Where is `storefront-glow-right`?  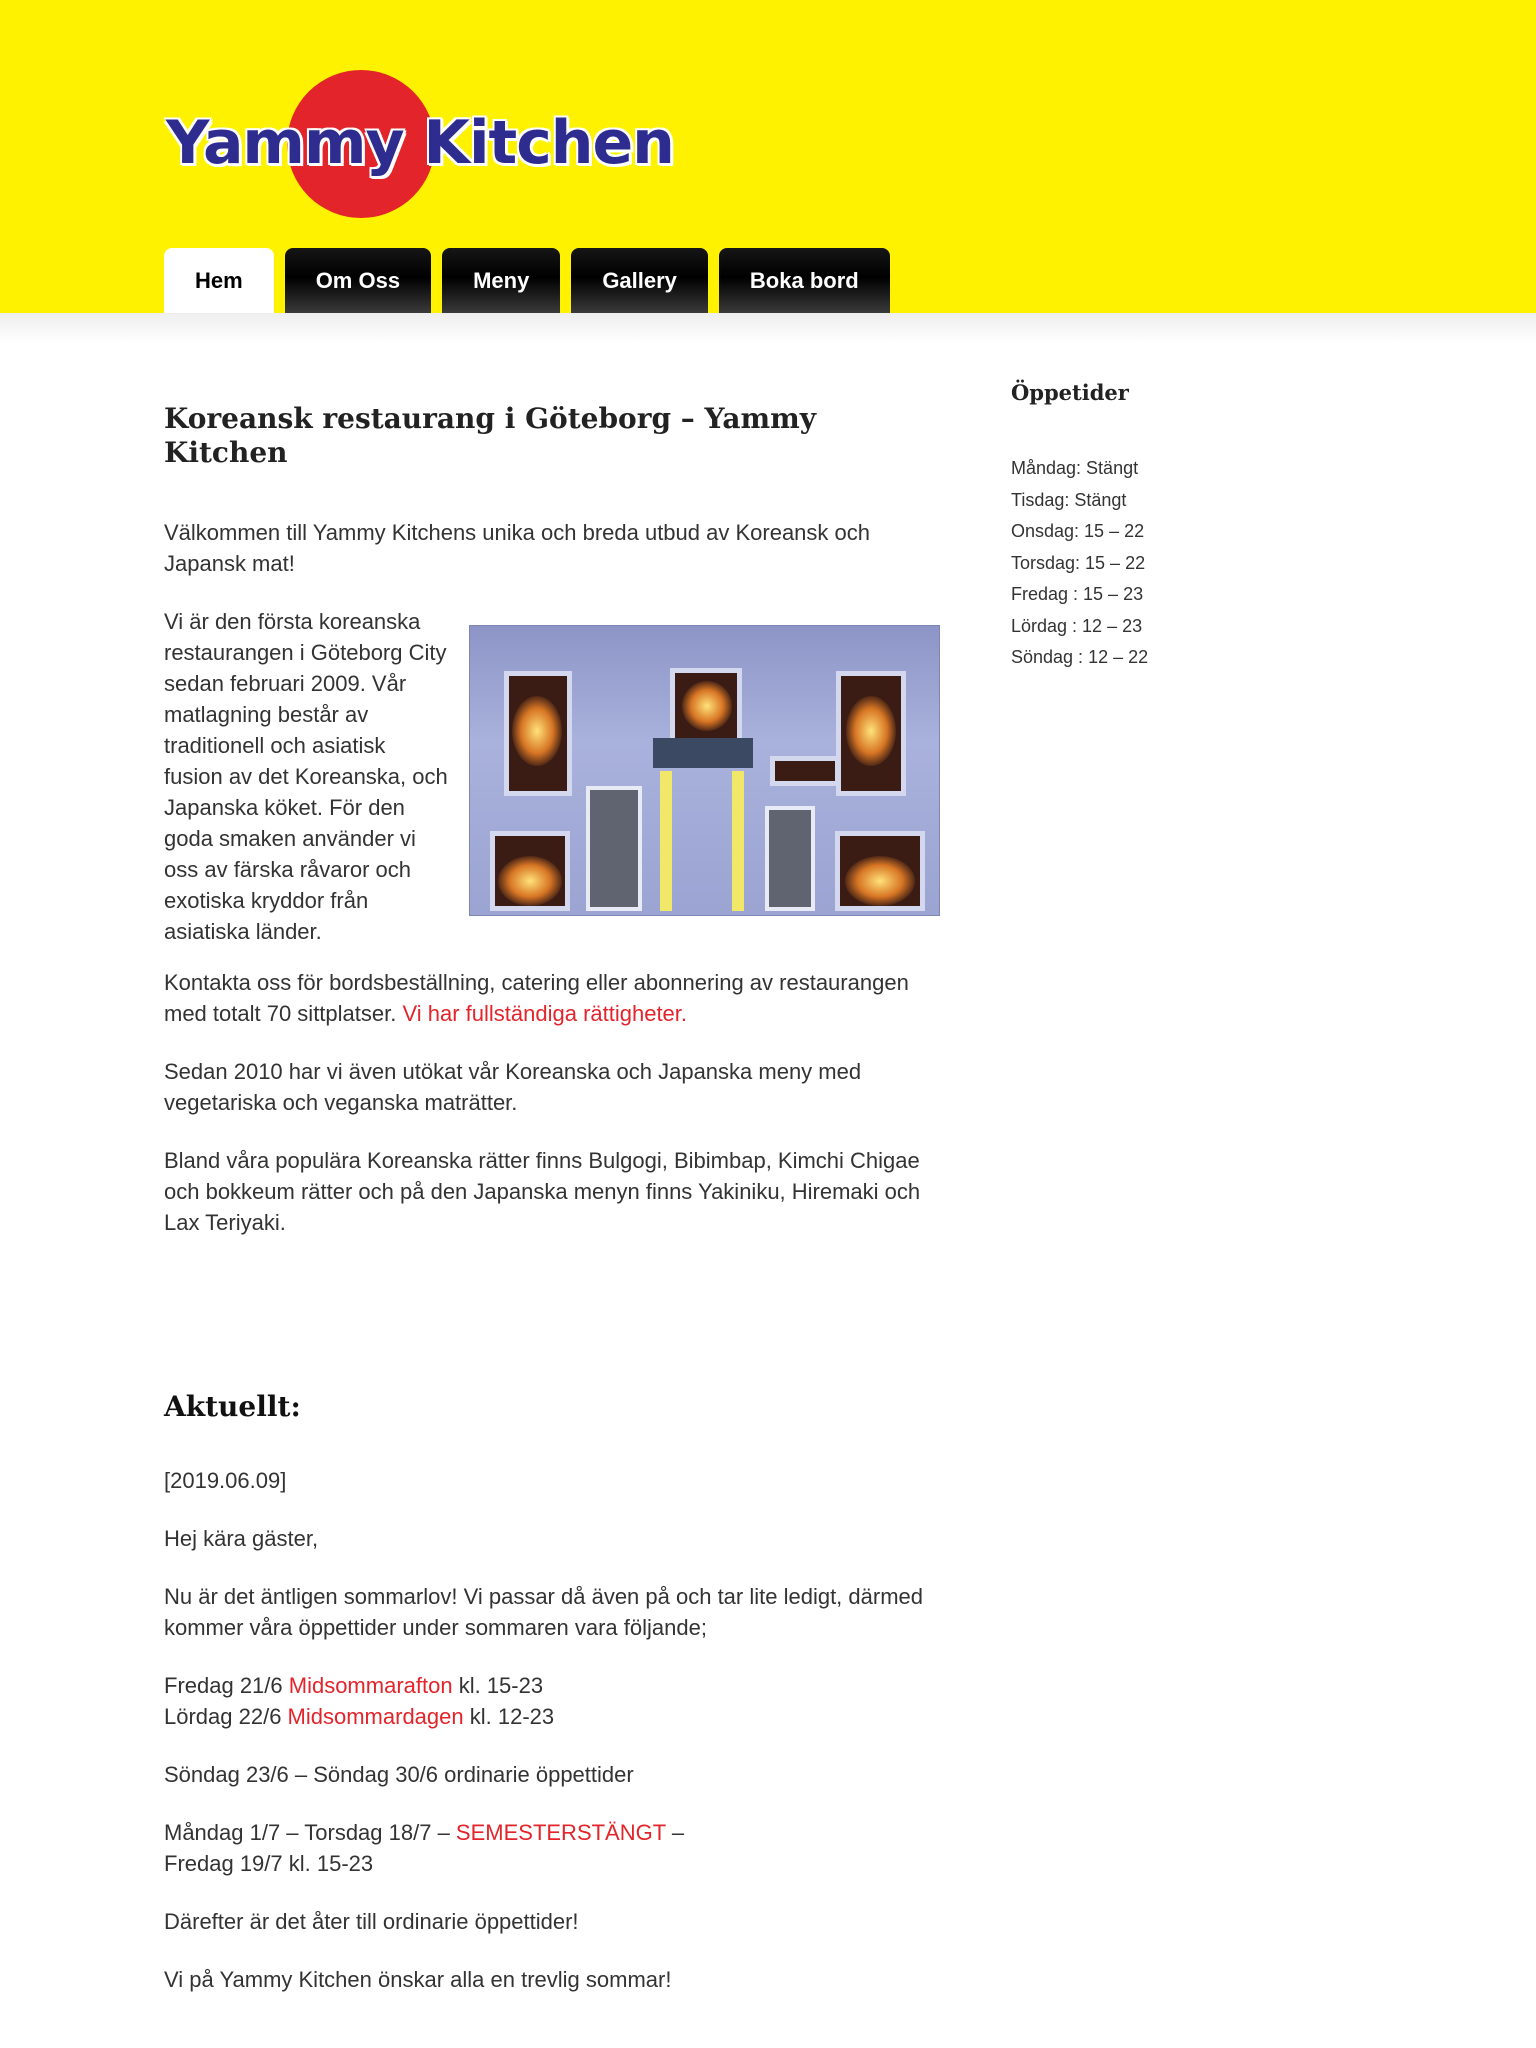
storefront-glow-right is located at coordinates (871, 731).